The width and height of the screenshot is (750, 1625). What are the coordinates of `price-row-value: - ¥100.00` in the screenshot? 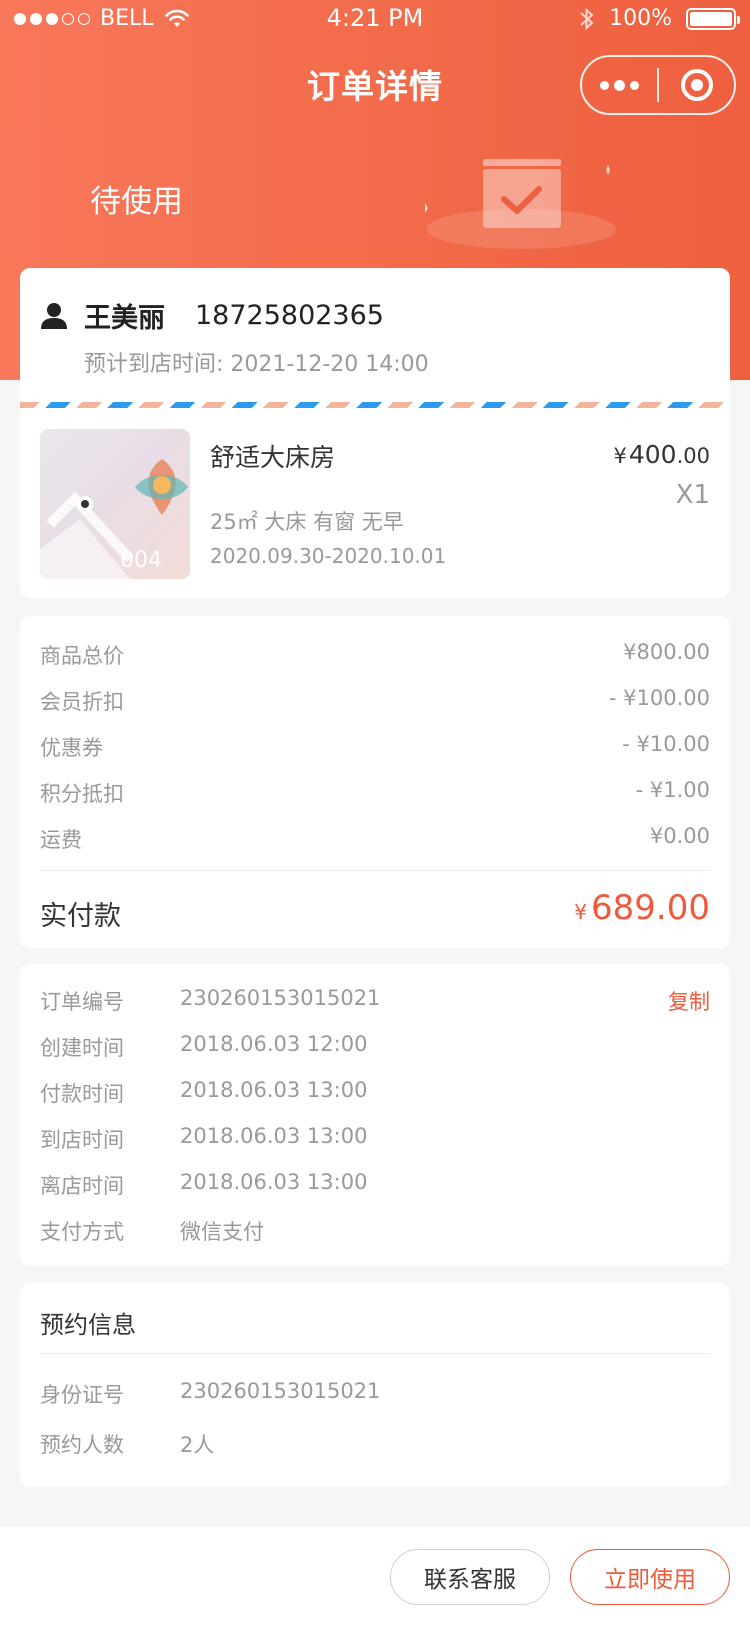 It's located at (659, 698).